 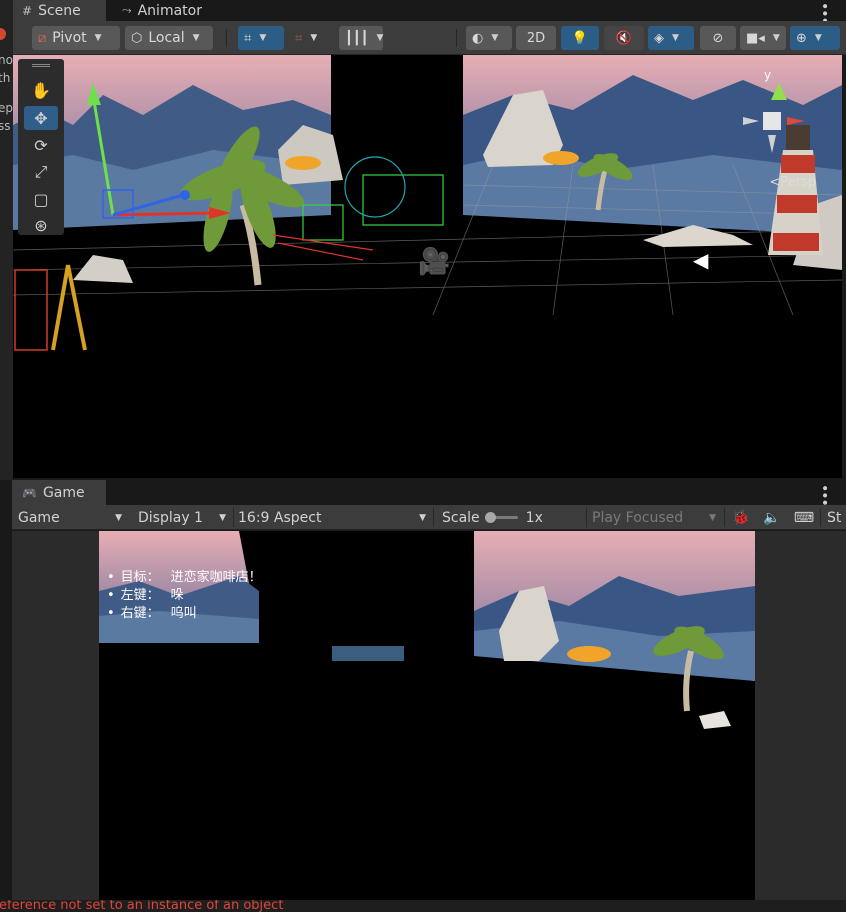 What do you see at coordinates (27, 10) in the screenshot?
I see `grid-icon: #` at bounding box center [27, 10].